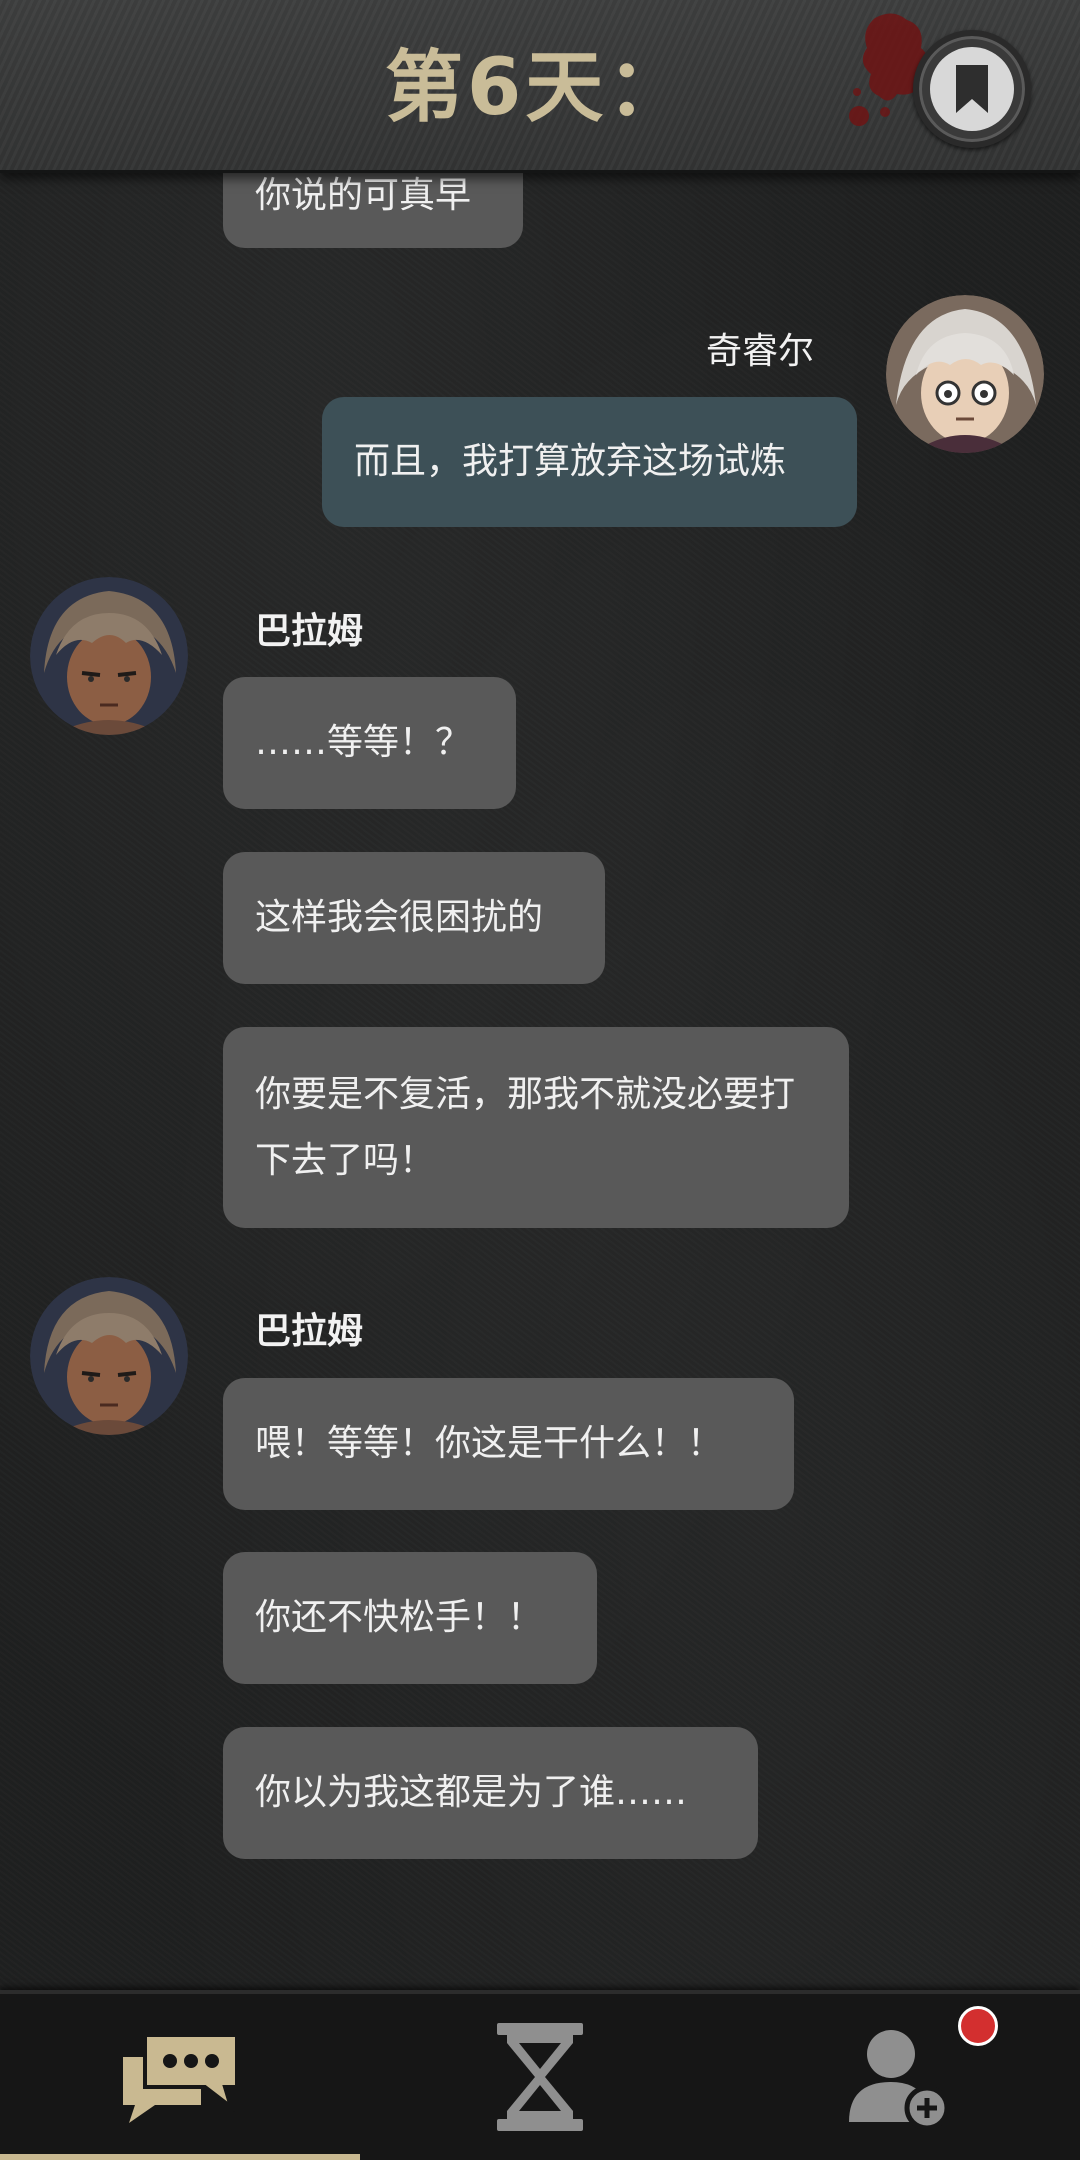 The width and height of the screenshot is (1080, 2160). I want to click on message-bubble: ……等等！？, so click(369, 743).